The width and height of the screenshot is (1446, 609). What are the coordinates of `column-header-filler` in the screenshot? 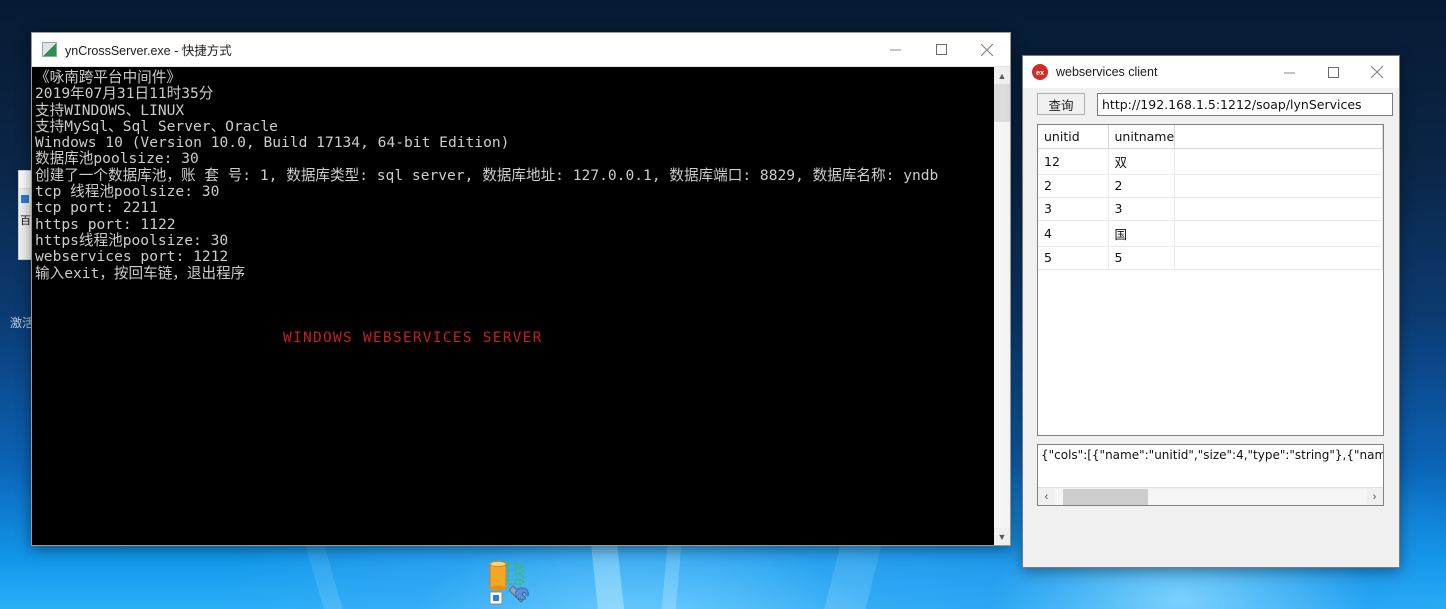 It's located at (1278, 137).